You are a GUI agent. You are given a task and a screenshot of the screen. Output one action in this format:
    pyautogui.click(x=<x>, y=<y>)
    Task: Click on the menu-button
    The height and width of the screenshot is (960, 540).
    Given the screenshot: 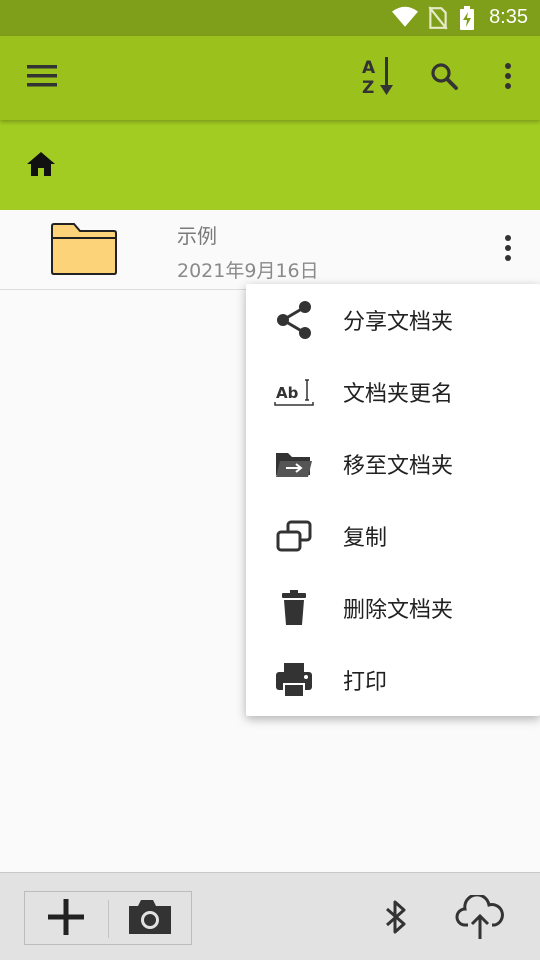 What is the action you would take?
    pyautogui.click(x=42, y=78)
    